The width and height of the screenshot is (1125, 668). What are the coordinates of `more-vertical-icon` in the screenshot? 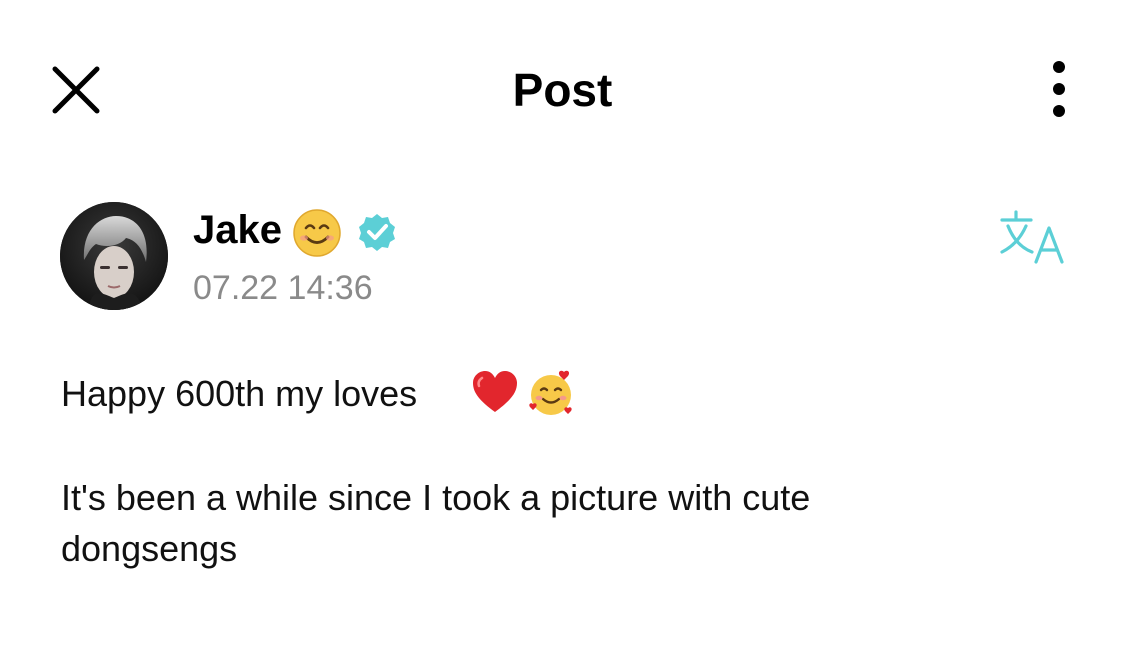 It's located at (1059, 89).